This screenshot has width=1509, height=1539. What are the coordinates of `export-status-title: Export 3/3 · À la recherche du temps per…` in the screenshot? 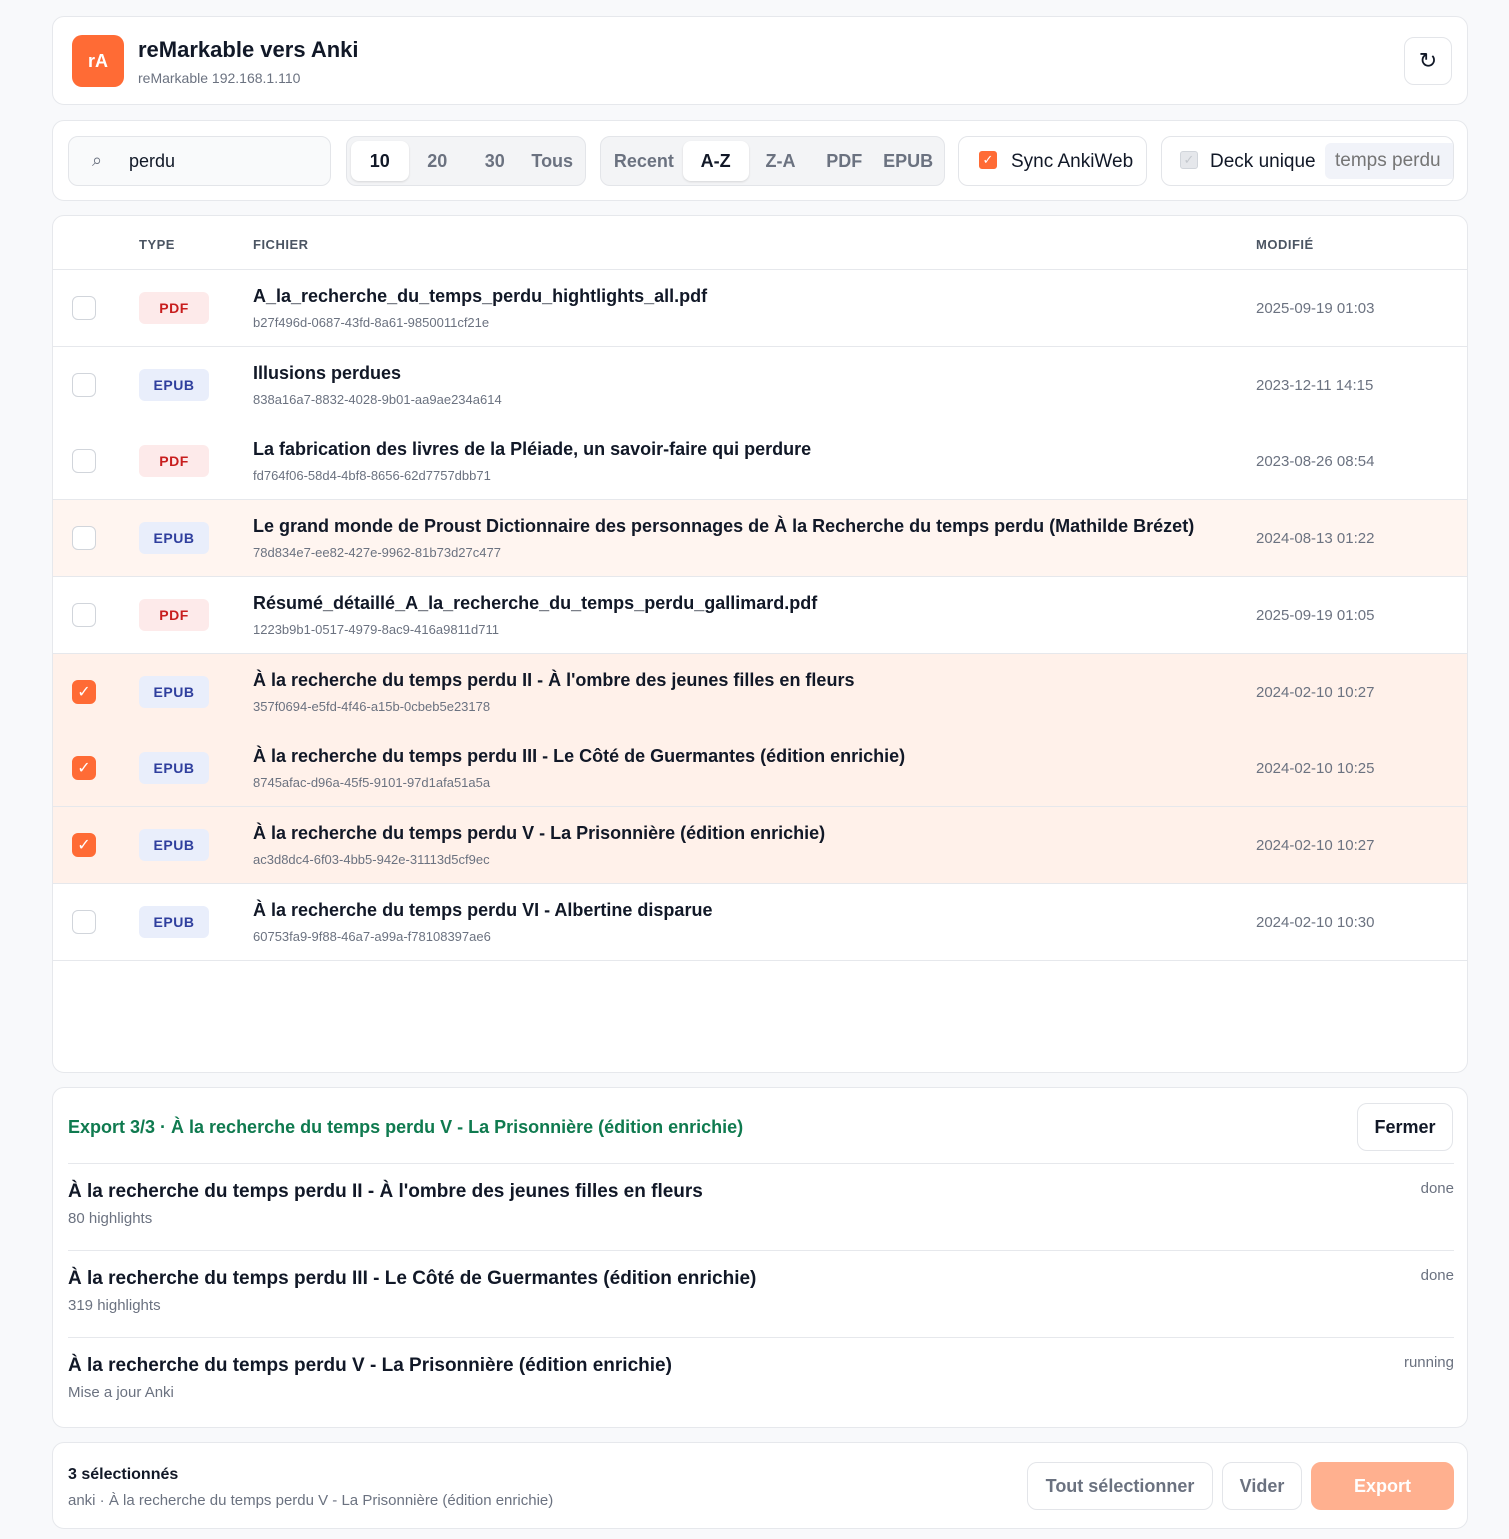 It's located at (406, 1127).